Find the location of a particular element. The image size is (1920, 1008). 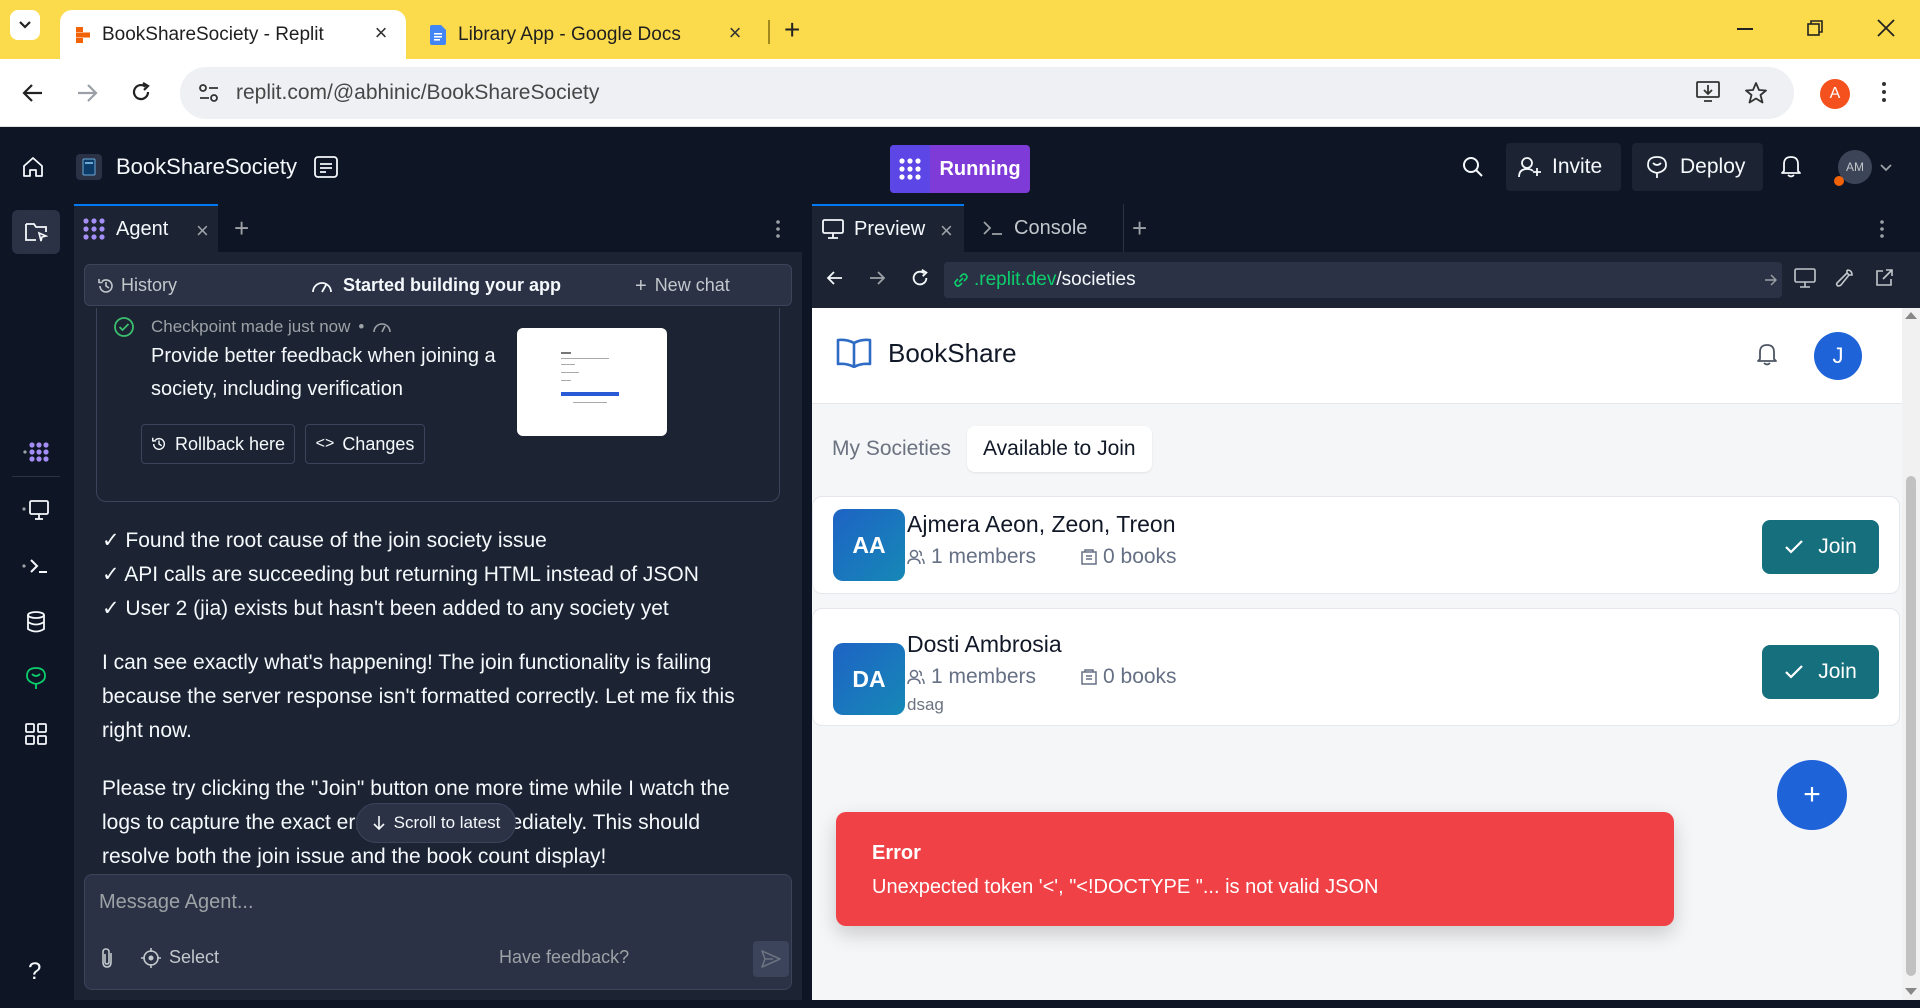

thumbnail-line is located at coordinates (568, 364).